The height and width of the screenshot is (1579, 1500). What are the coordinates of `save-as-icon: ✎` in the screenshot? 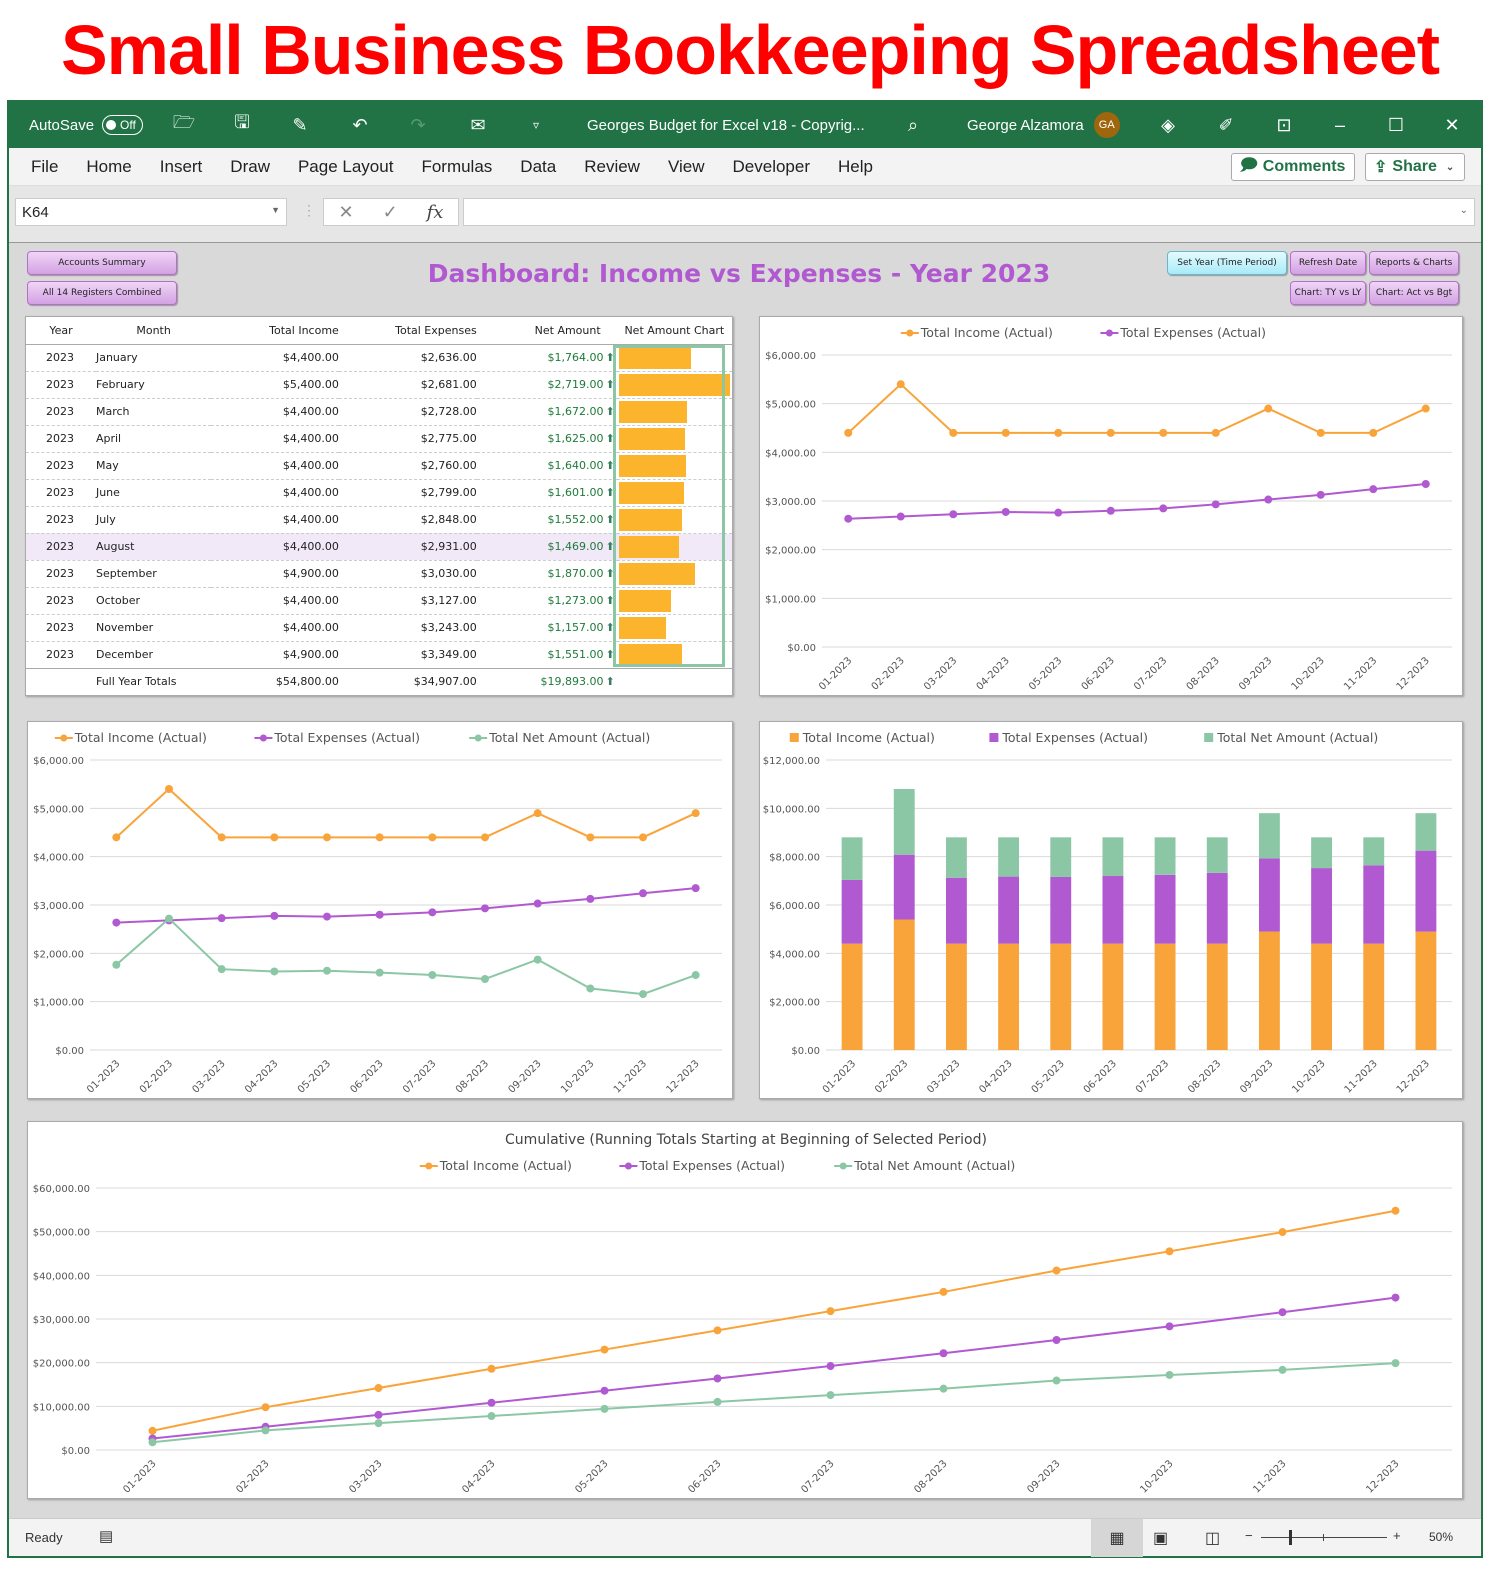 It's located at (300, 125).